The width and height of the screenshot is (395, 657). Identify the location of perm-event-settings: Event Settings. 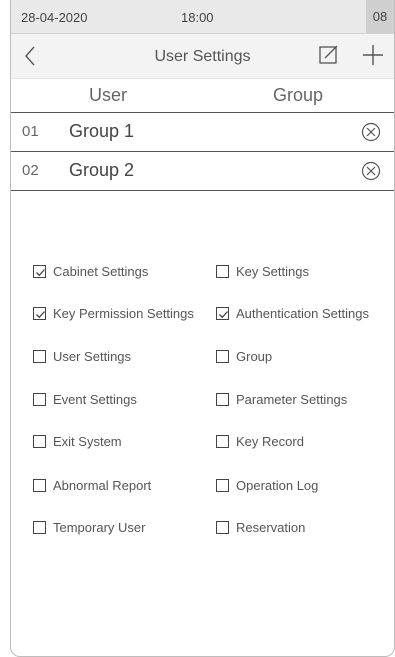
(85, 399).